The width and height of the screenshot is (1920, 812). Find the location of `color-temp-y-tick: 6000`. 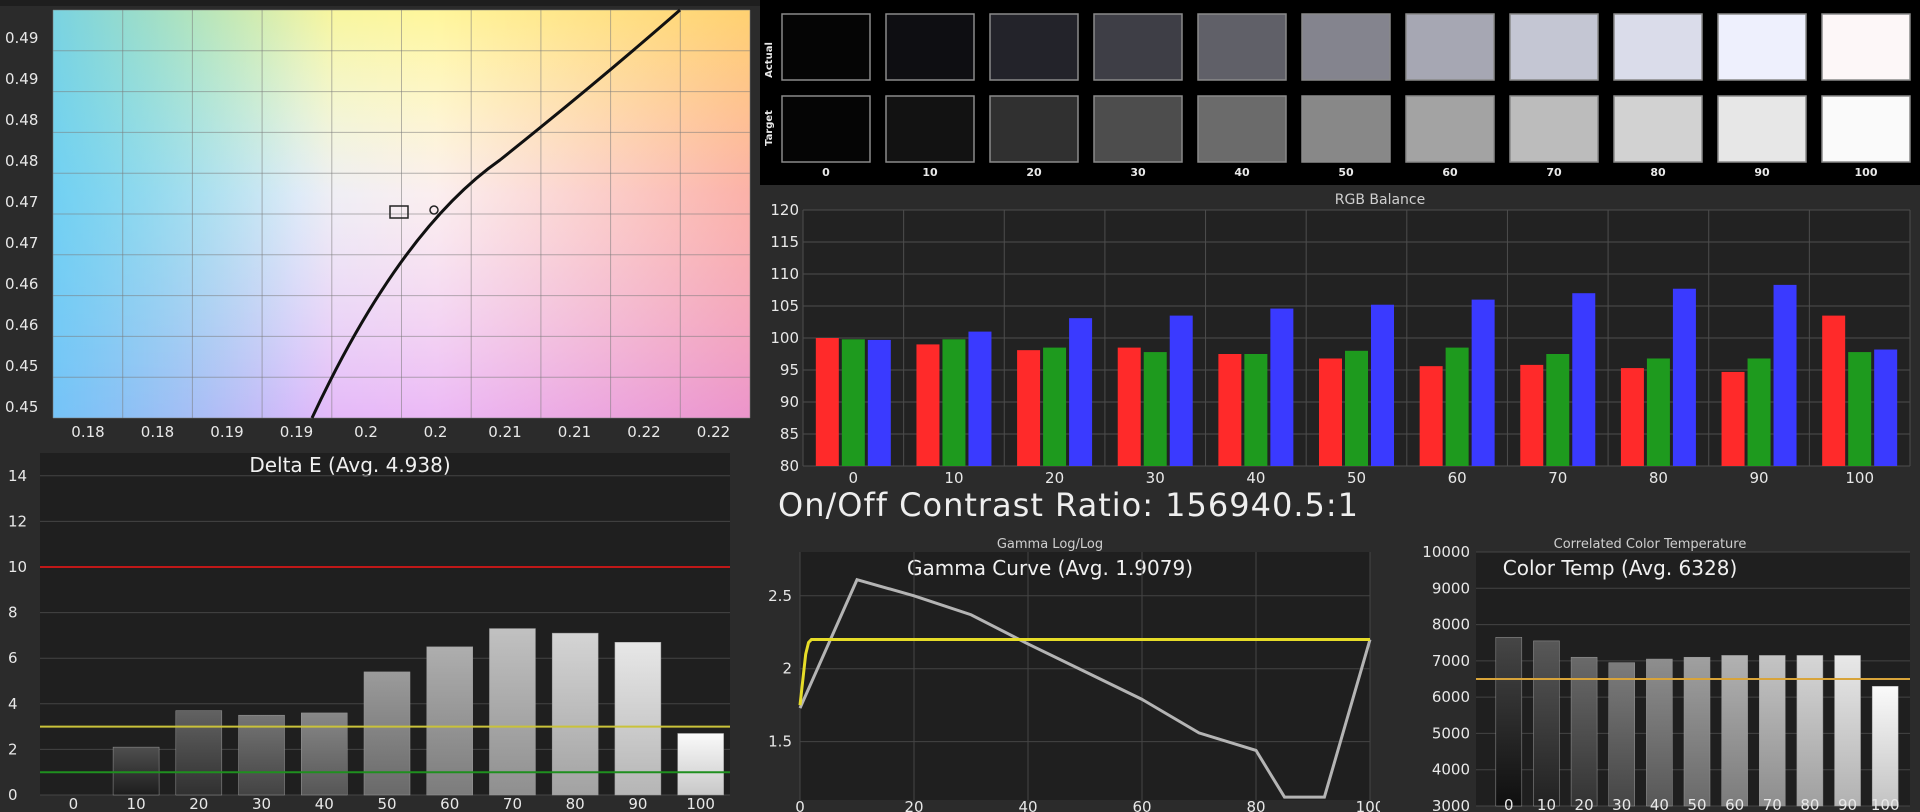

color-temp-y-tick: 6000 is located at coordinates (1451, 697).